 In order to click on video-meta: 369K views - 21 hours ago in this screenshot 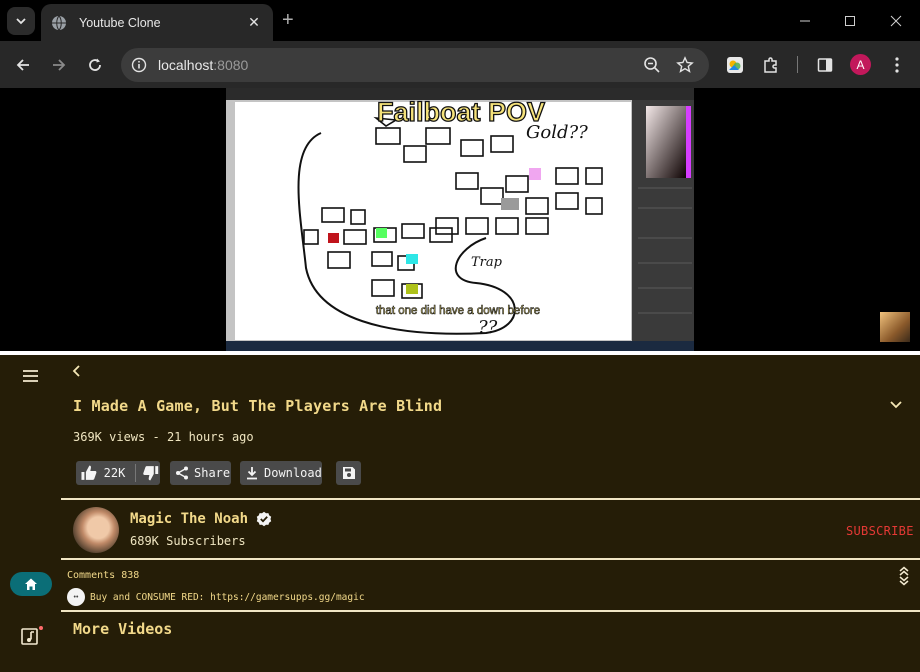, I will do `click(163, 437)`.